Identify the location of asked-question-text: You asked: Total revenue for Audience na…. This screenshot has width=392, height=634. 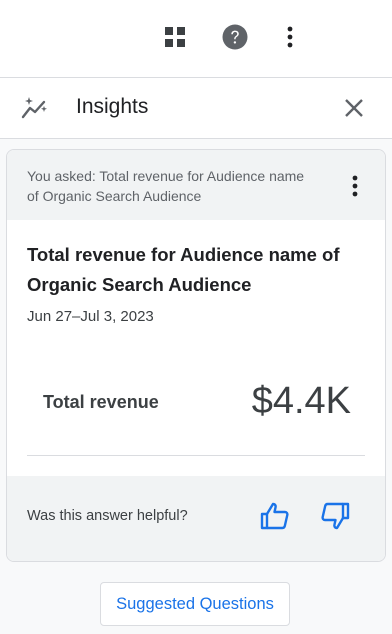
(166, 186).